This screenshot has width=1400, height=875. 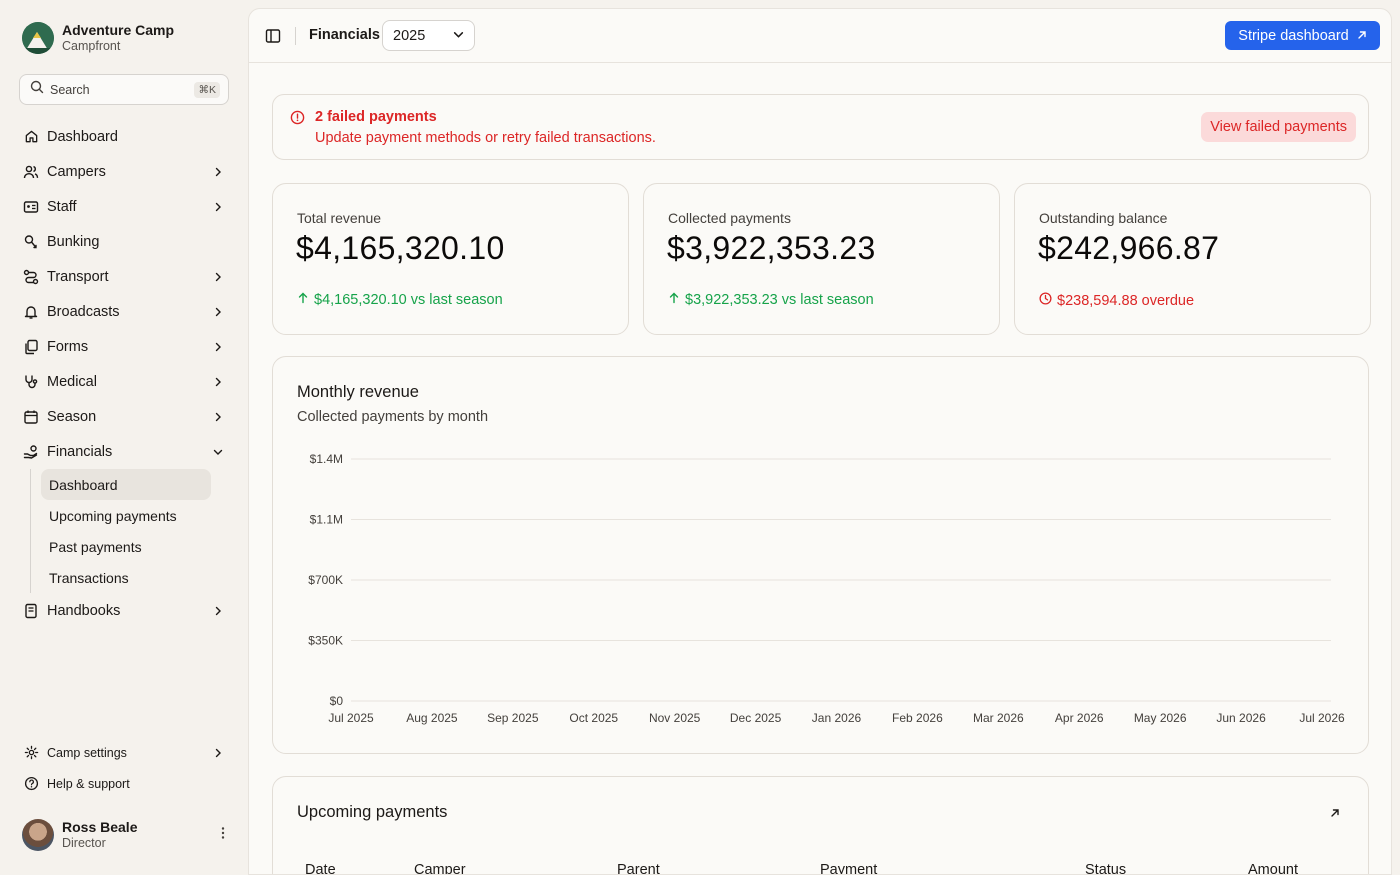 What do you see at coordinates (326, 459) in the screenshot?
I see `y-tick-label: $1.4M` at bounding box center [326, 459].